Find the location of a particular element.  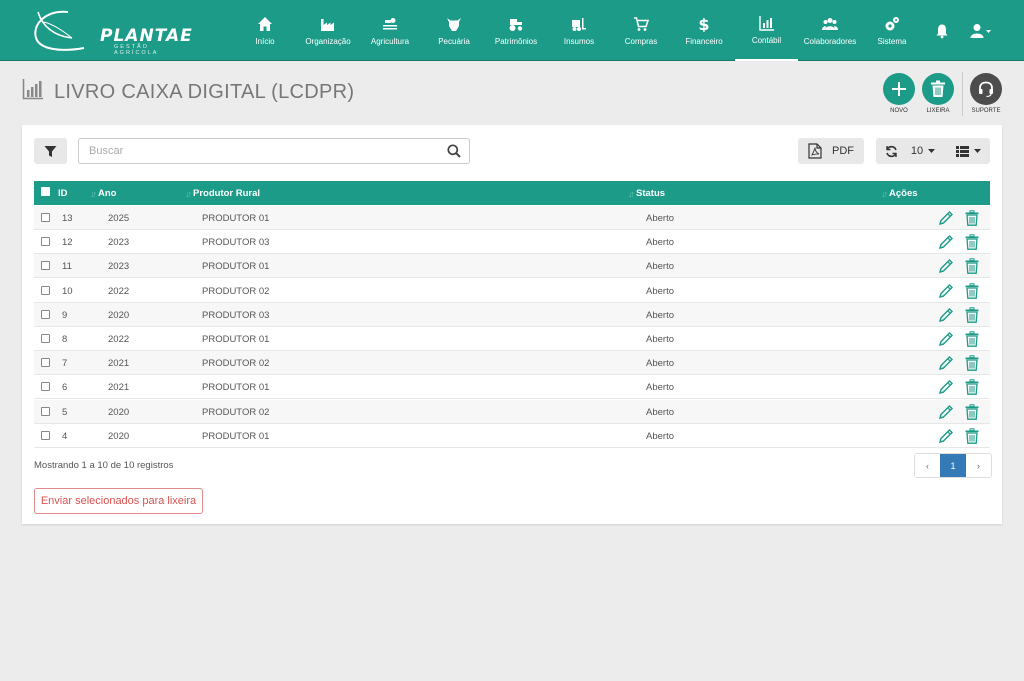

nav-inicio: Início is located at coordinates (265, 30).